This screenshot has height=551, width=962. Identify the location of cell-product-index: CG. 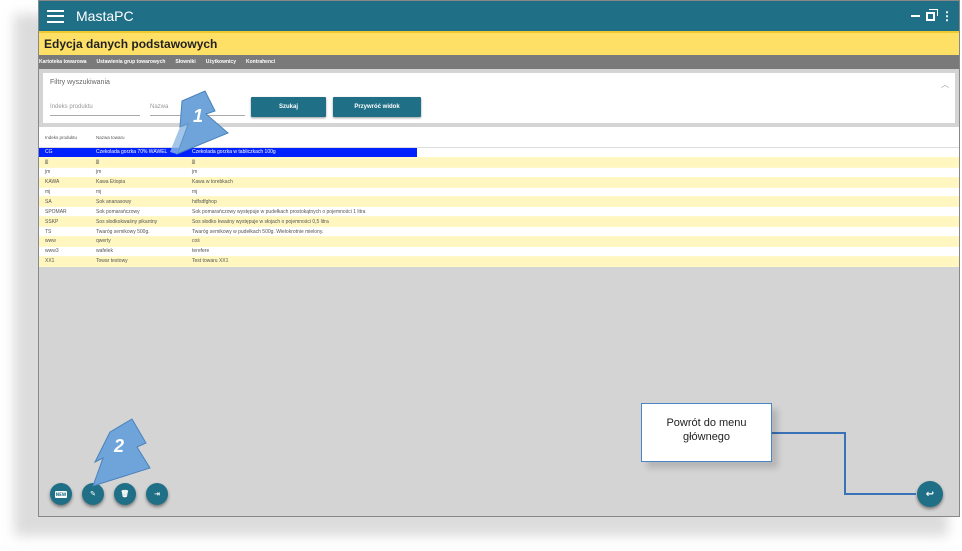
(49, 152).